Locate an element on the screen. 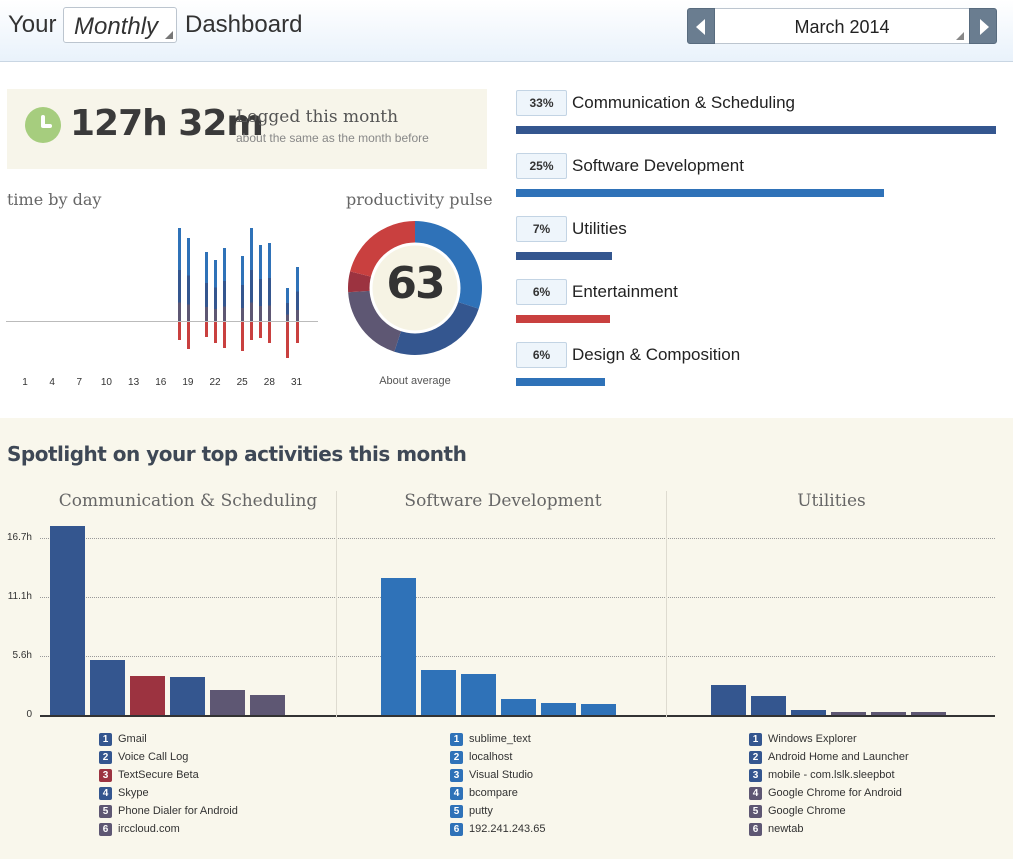 This screenshot has width=1013, height=859. spotlight-legend-item: 6 newtab is located at coordinates (776, 830).